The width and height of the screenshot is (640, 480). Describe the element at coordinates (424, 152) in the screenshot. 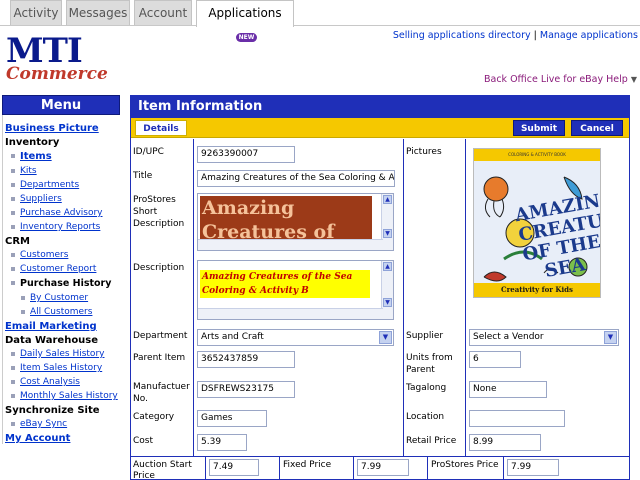

I see `pictures-label: Pictures` at that location.